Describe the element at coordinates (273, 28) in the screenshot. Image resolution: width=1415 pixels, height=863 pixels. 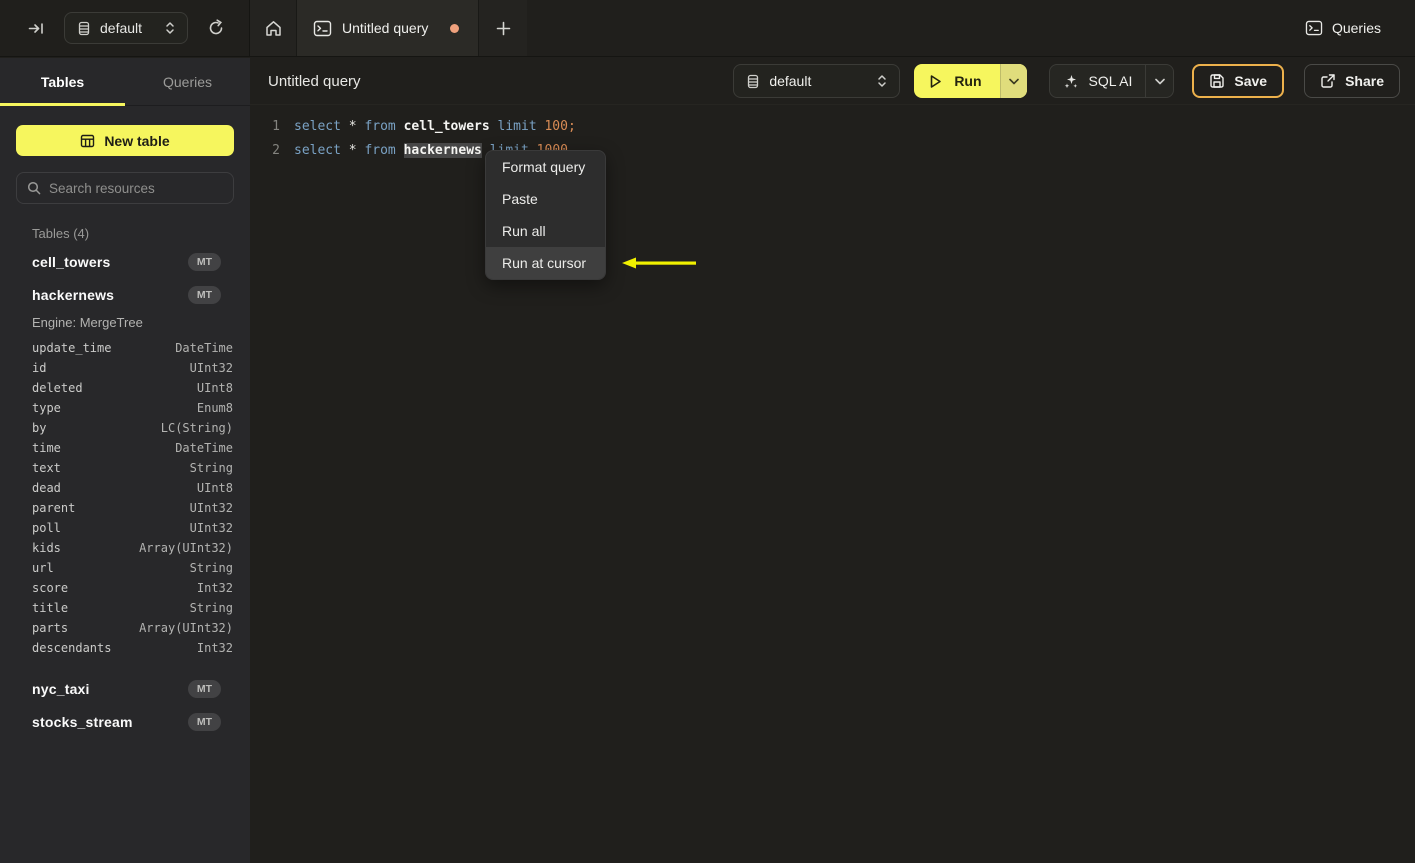
I see `home-button` at that location.